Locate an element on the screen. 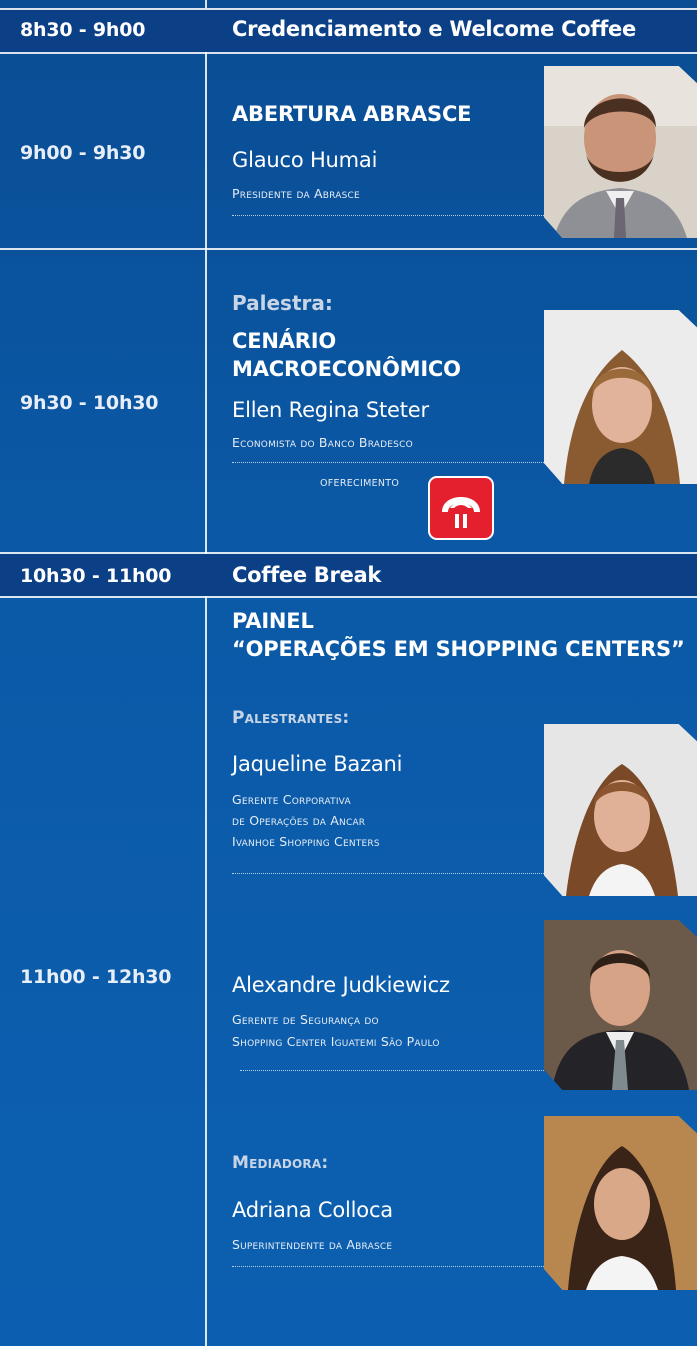 Image resolution: width=697 pixels, height=1346 pixels. session-title: Credenciamento e Welcome Coffee is located at coordinates (434, 29).